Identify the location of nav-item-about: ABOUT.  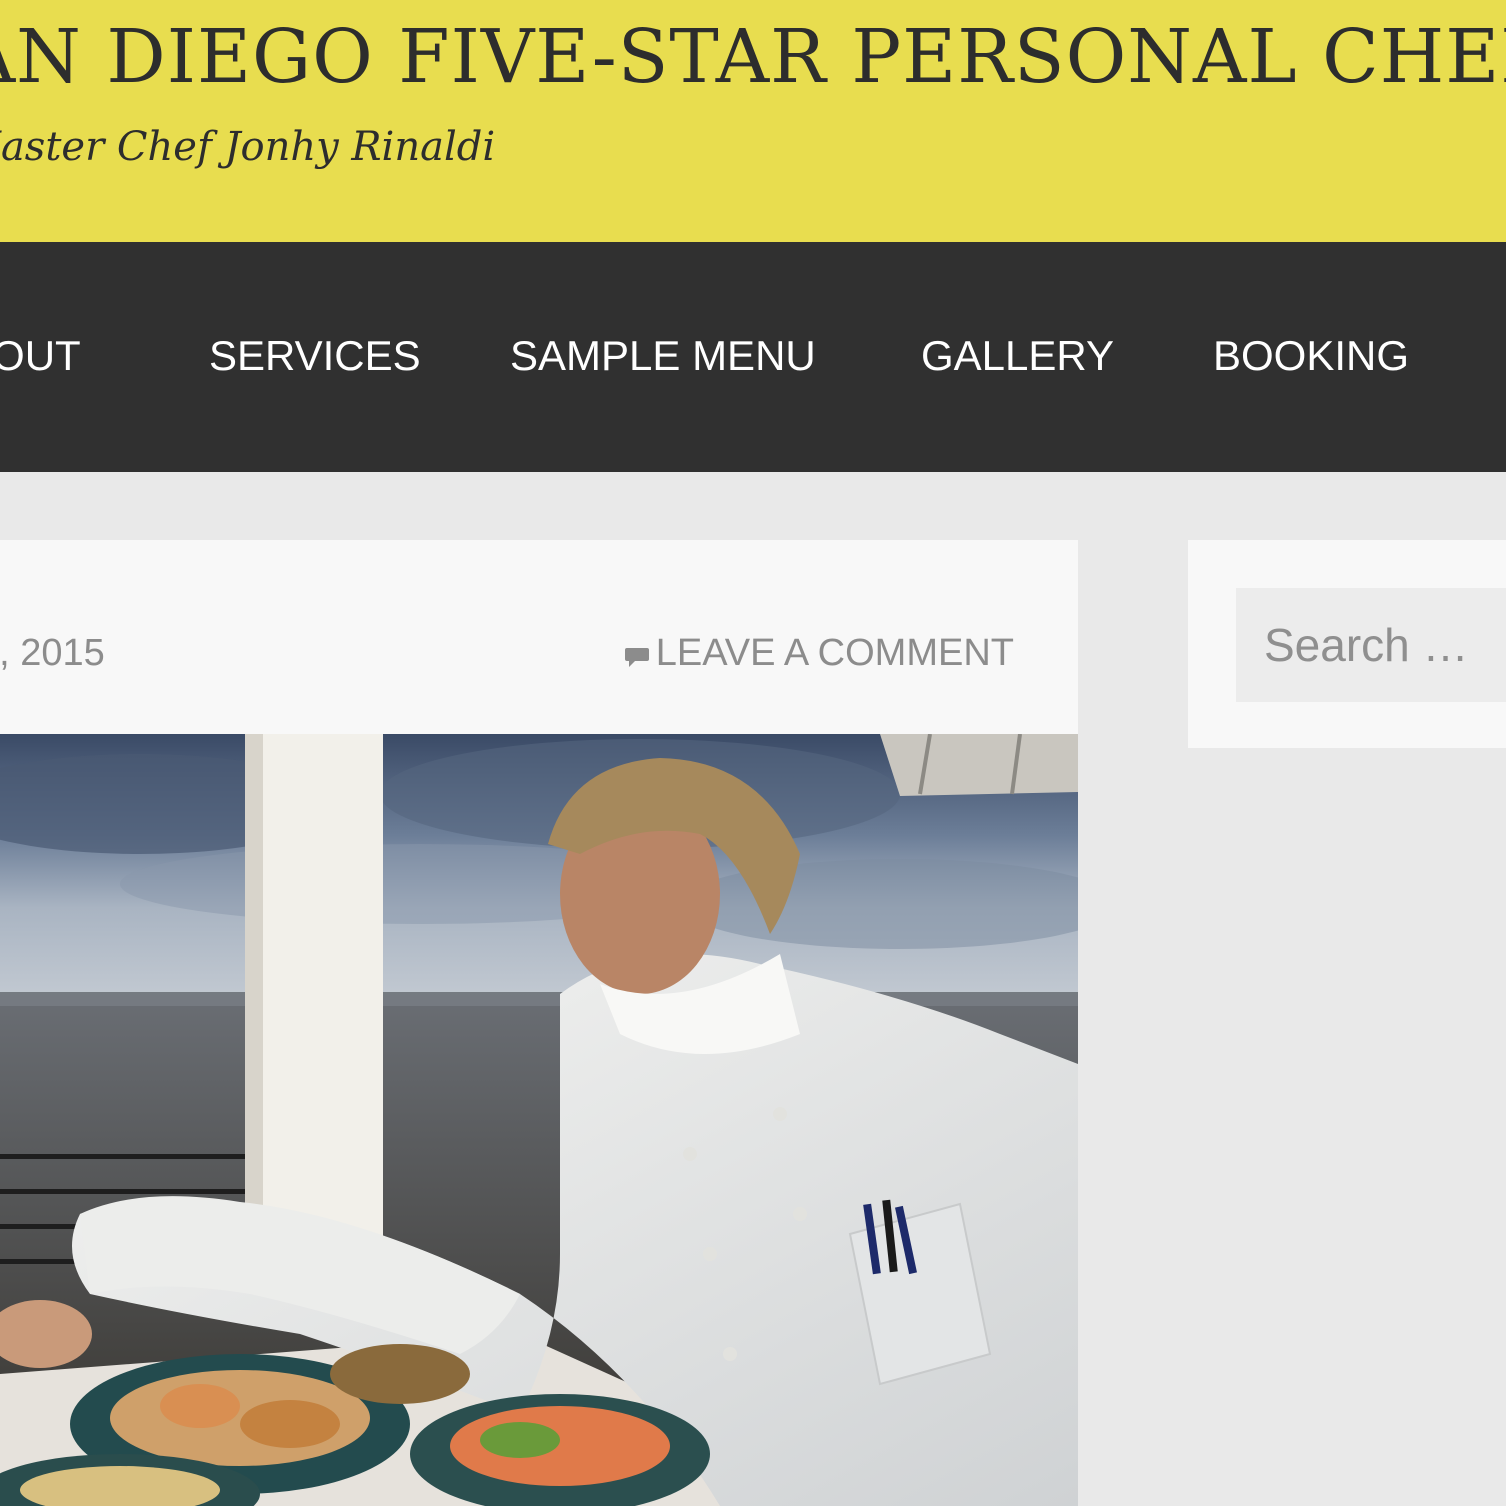
(40, 356).